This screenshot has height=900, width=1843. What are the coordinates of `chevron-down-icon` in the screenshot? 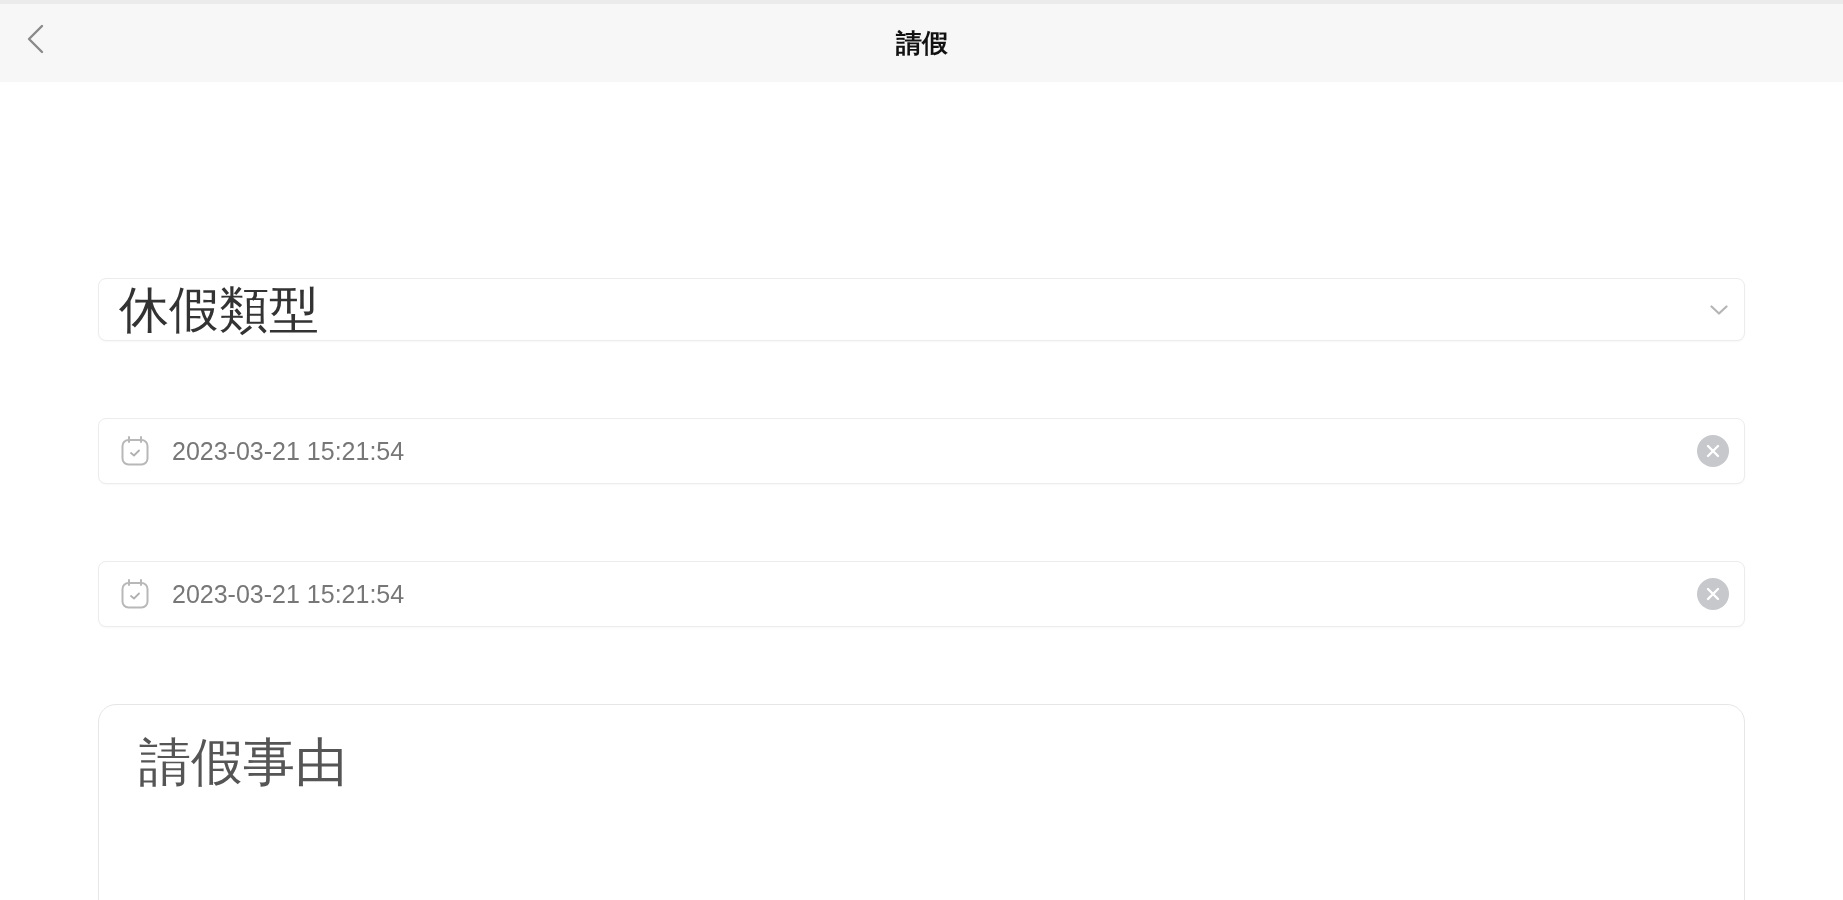 It's located at (1719, 309).